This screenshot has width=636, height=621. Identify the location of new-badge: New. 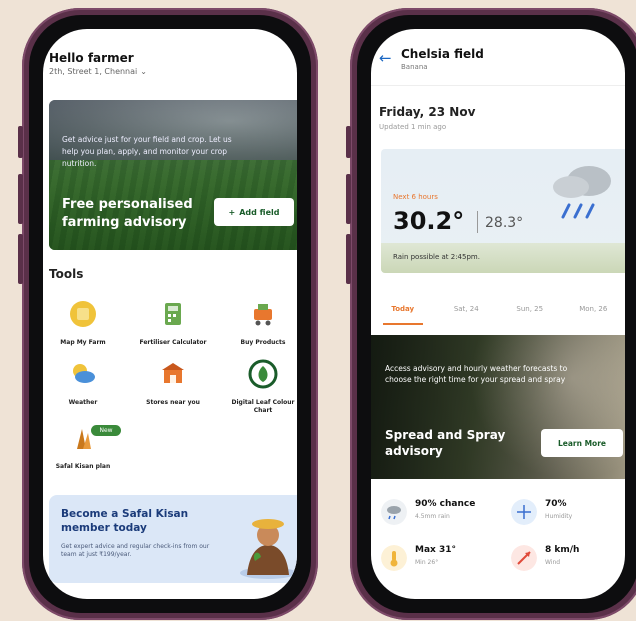
(106, 430).